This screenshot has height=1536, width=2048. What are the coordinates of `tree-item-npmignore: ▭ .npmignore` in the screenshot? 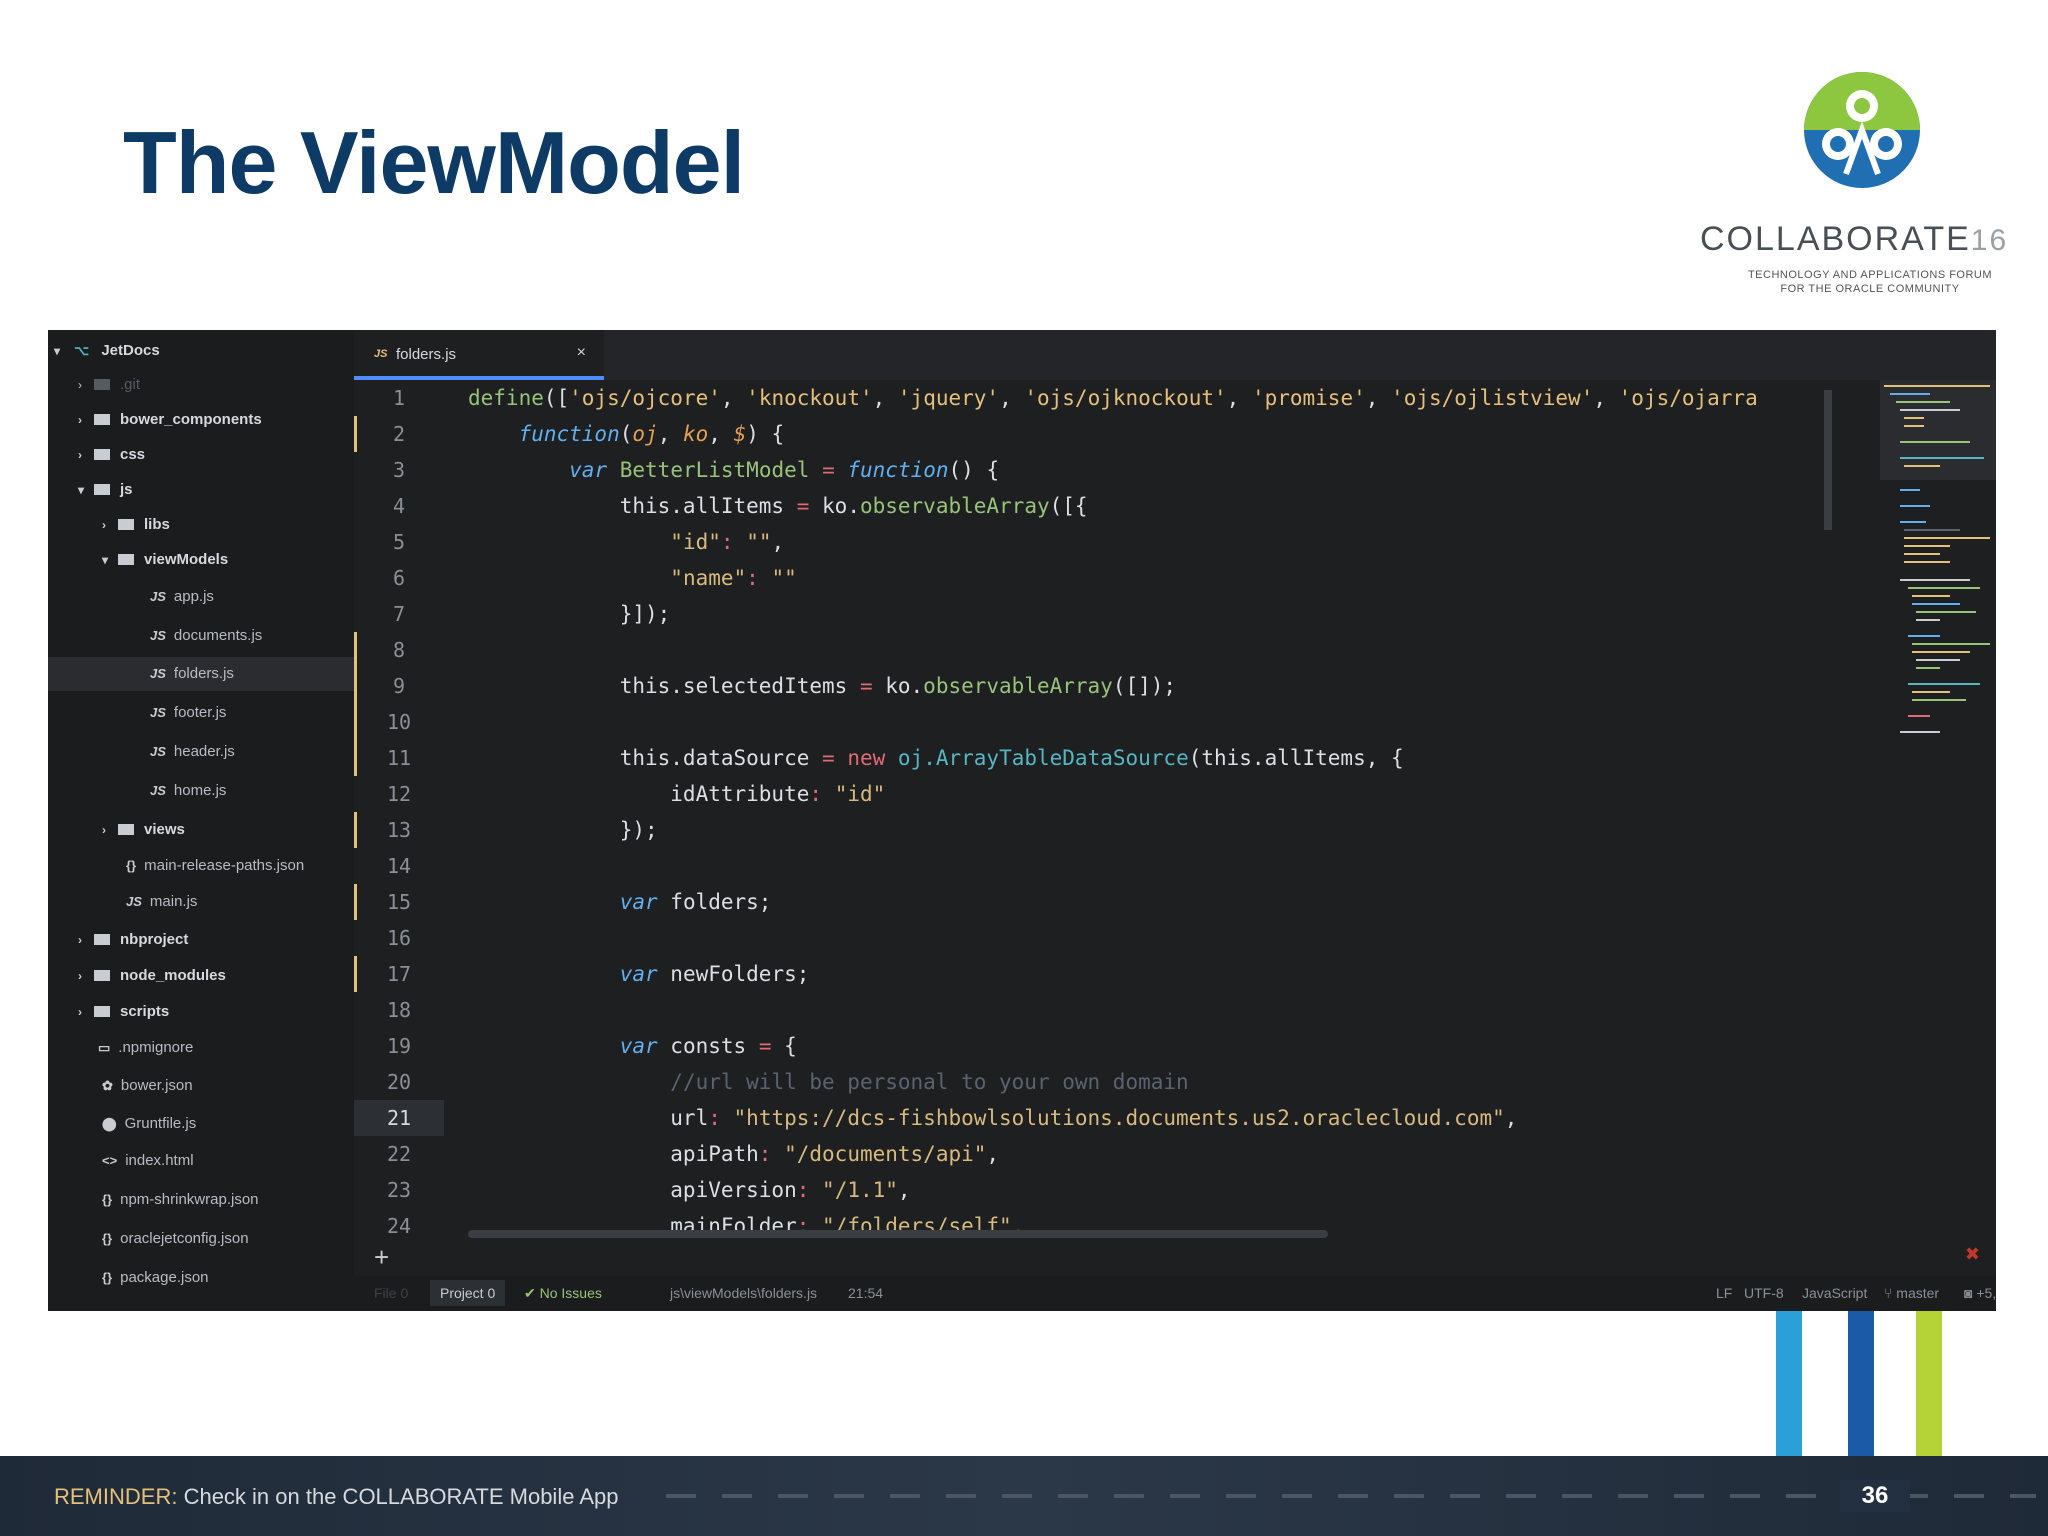 It's located at (145, 1048).